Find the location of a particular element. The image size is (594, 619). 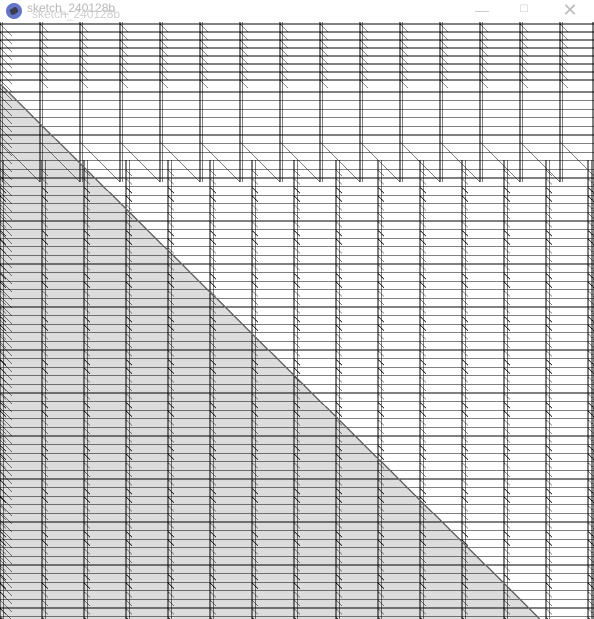

close-button: ✕ is located at coordinates (570, 11).